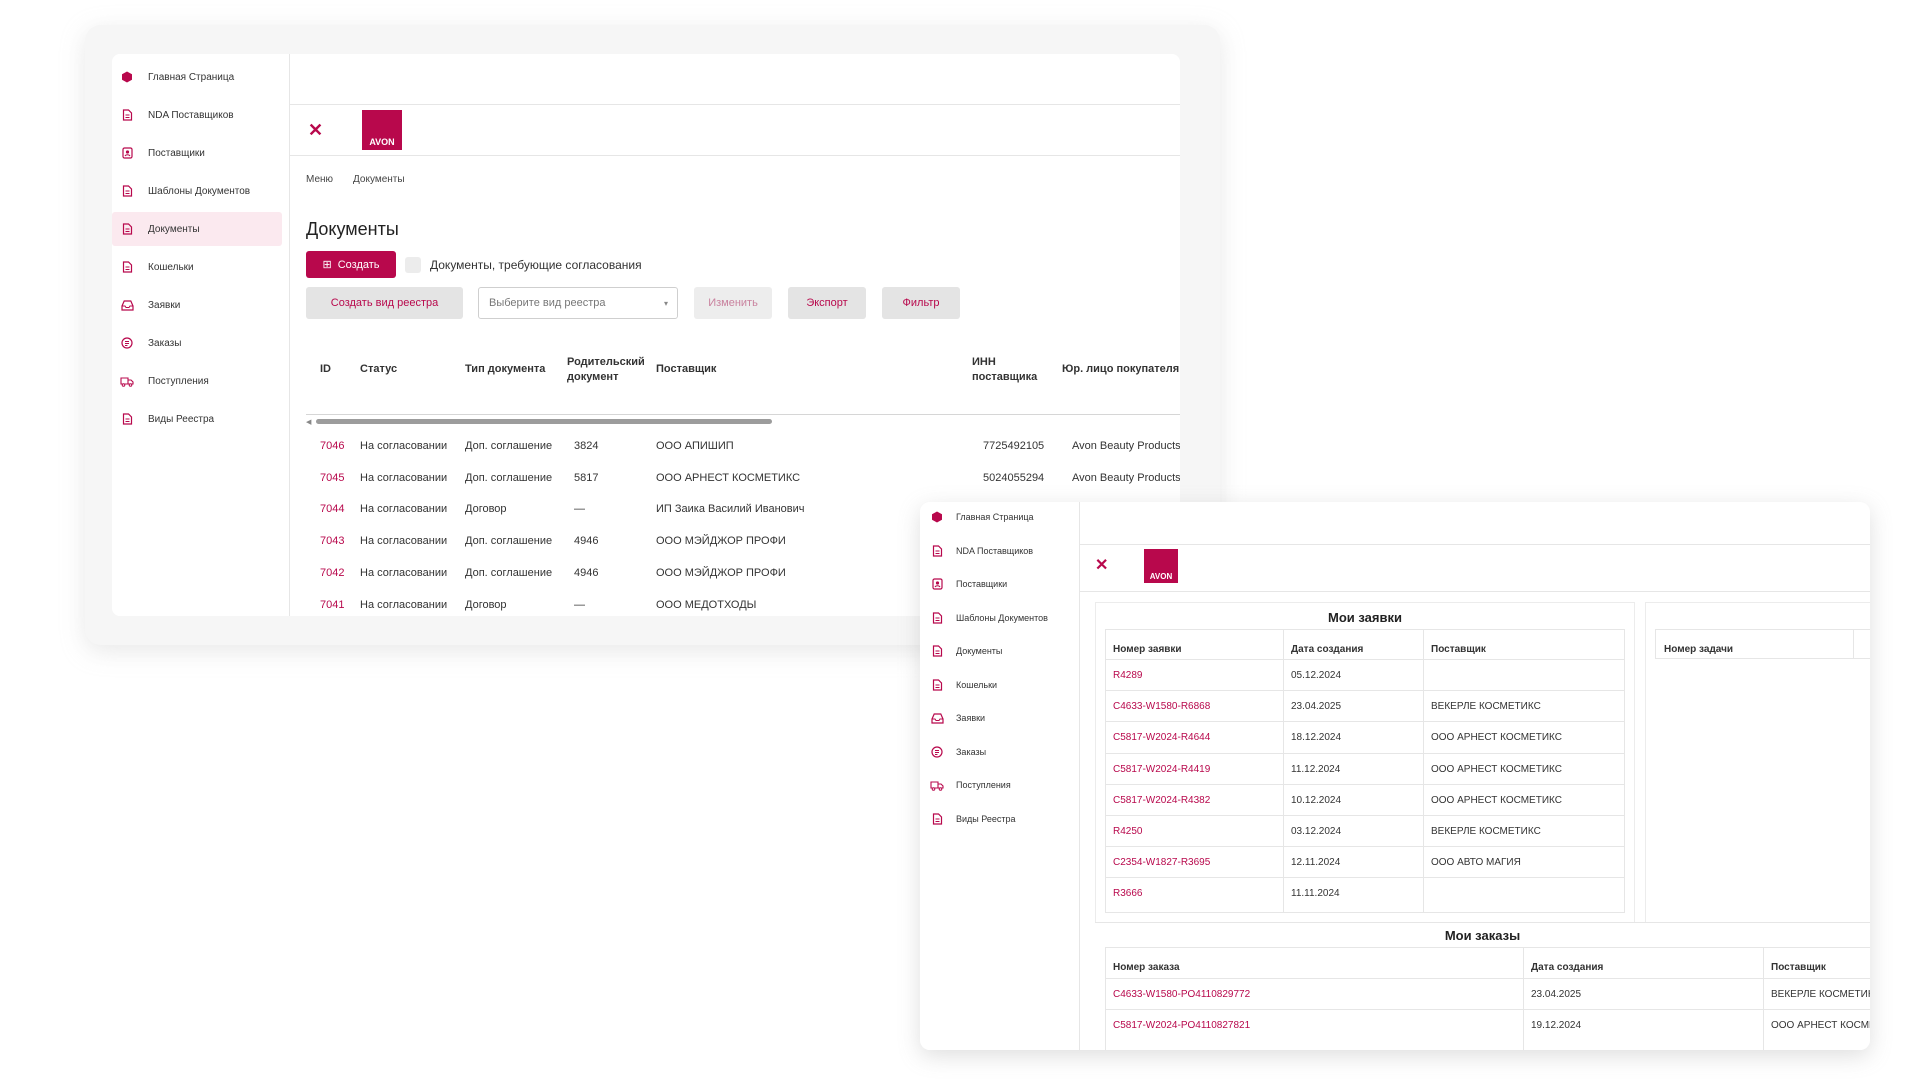 The image size is (1920, 1080). Describe the element at coordinates (332, 541) in the screenshot. I see `cell-id: 7043` at that location.